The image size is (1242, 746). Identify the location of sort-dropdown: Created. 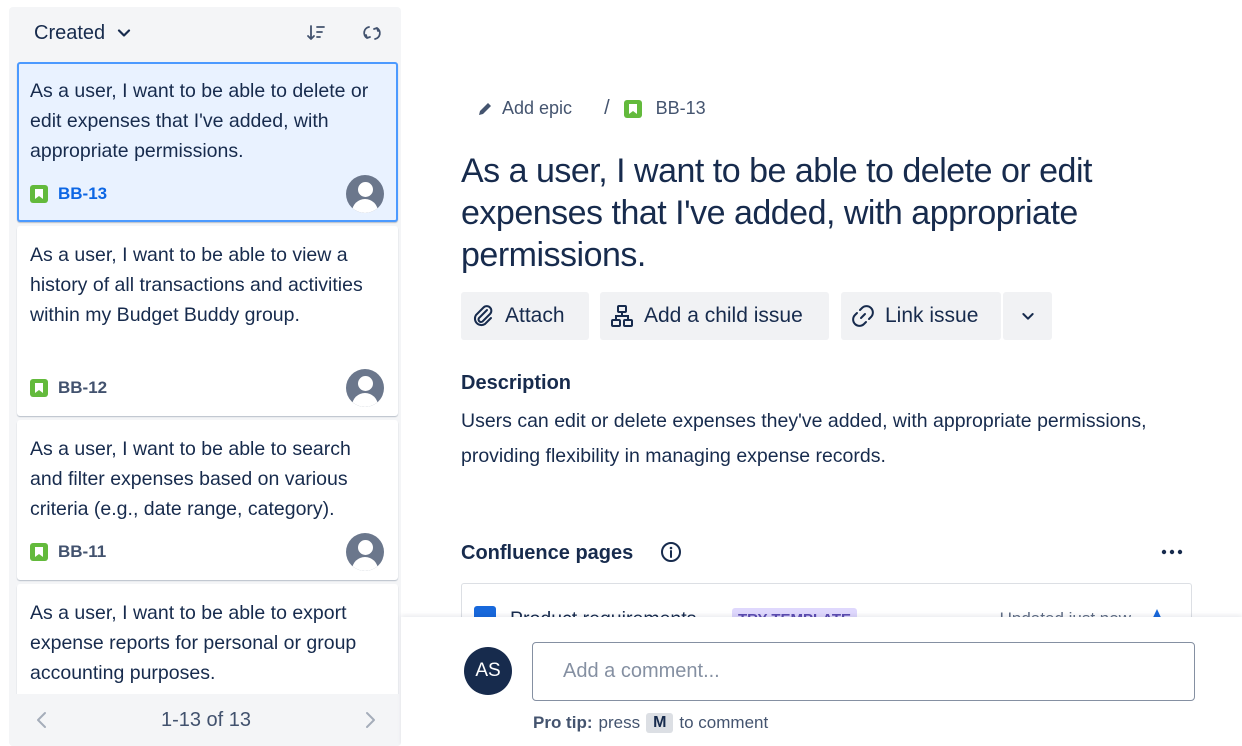
(82, 33).